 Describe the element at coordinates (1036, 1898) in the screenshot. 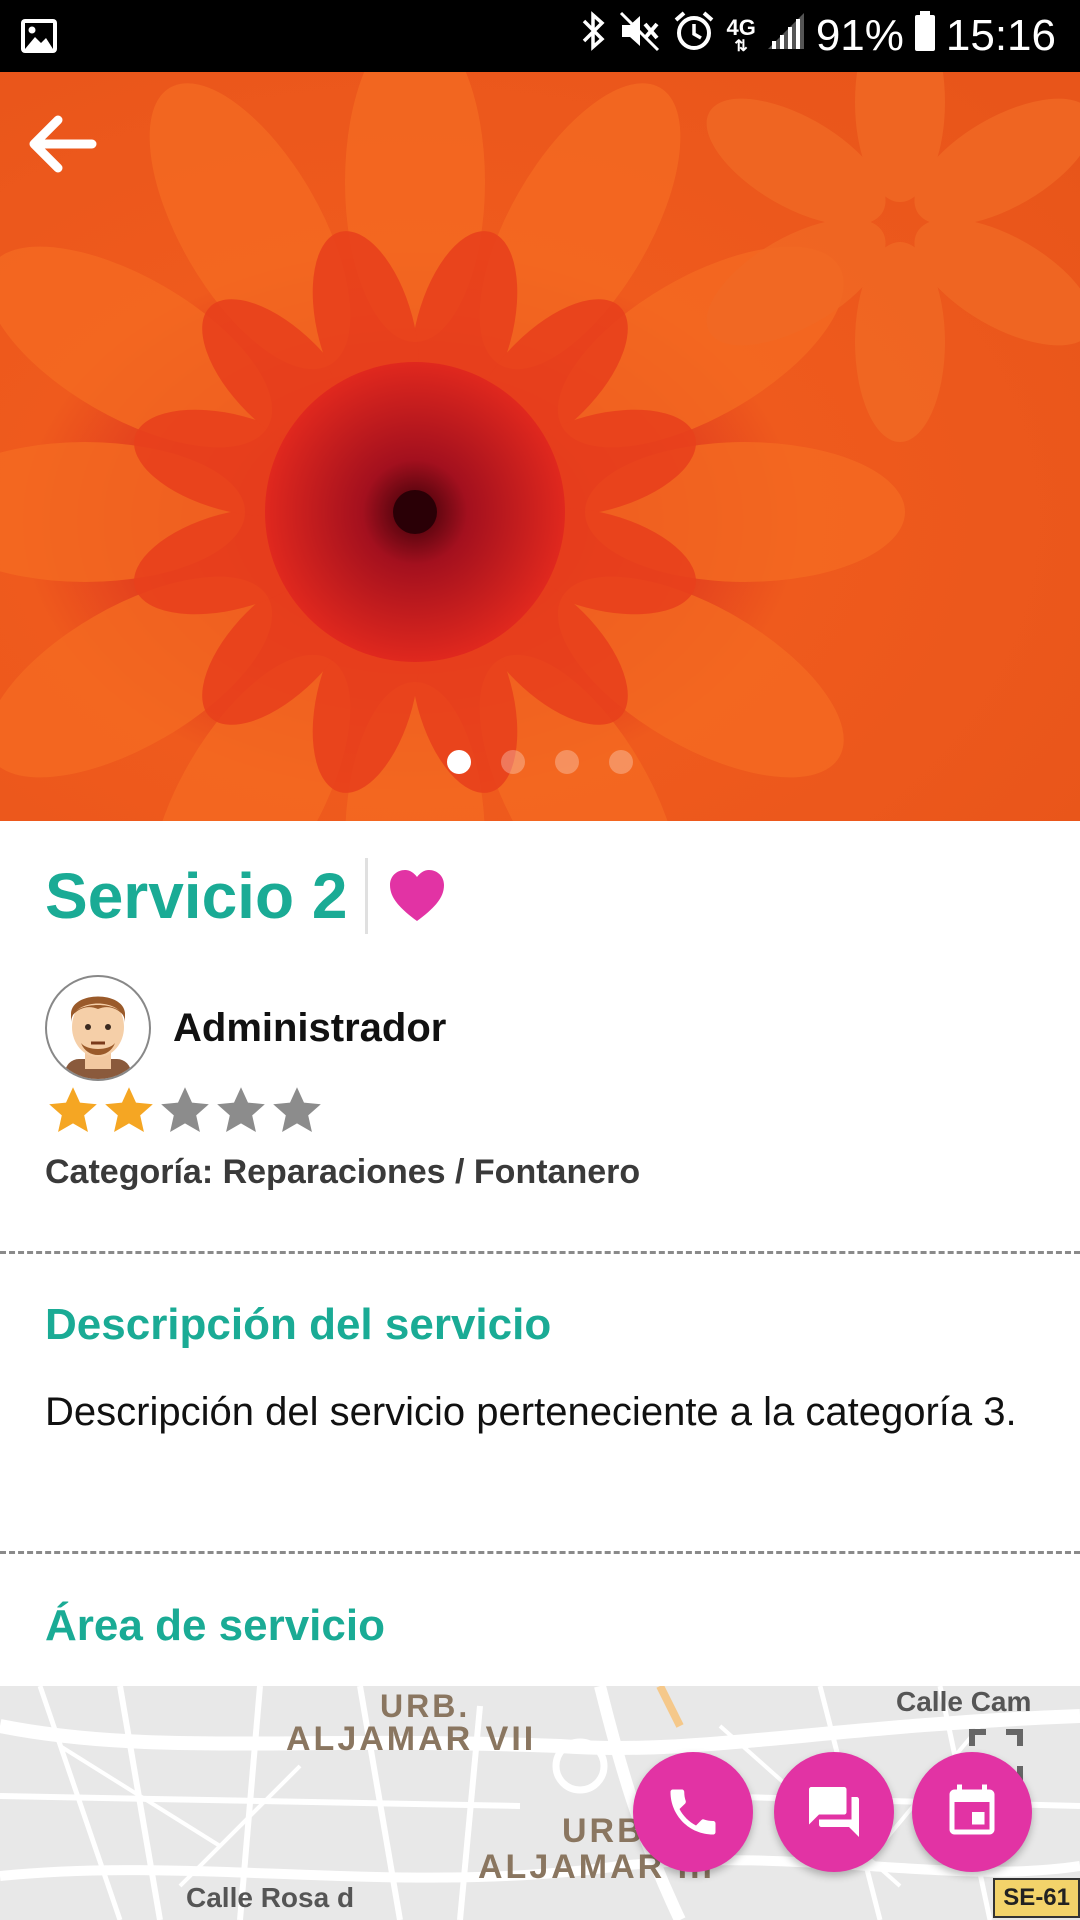

I see `road-shield: SE-61` at that location.